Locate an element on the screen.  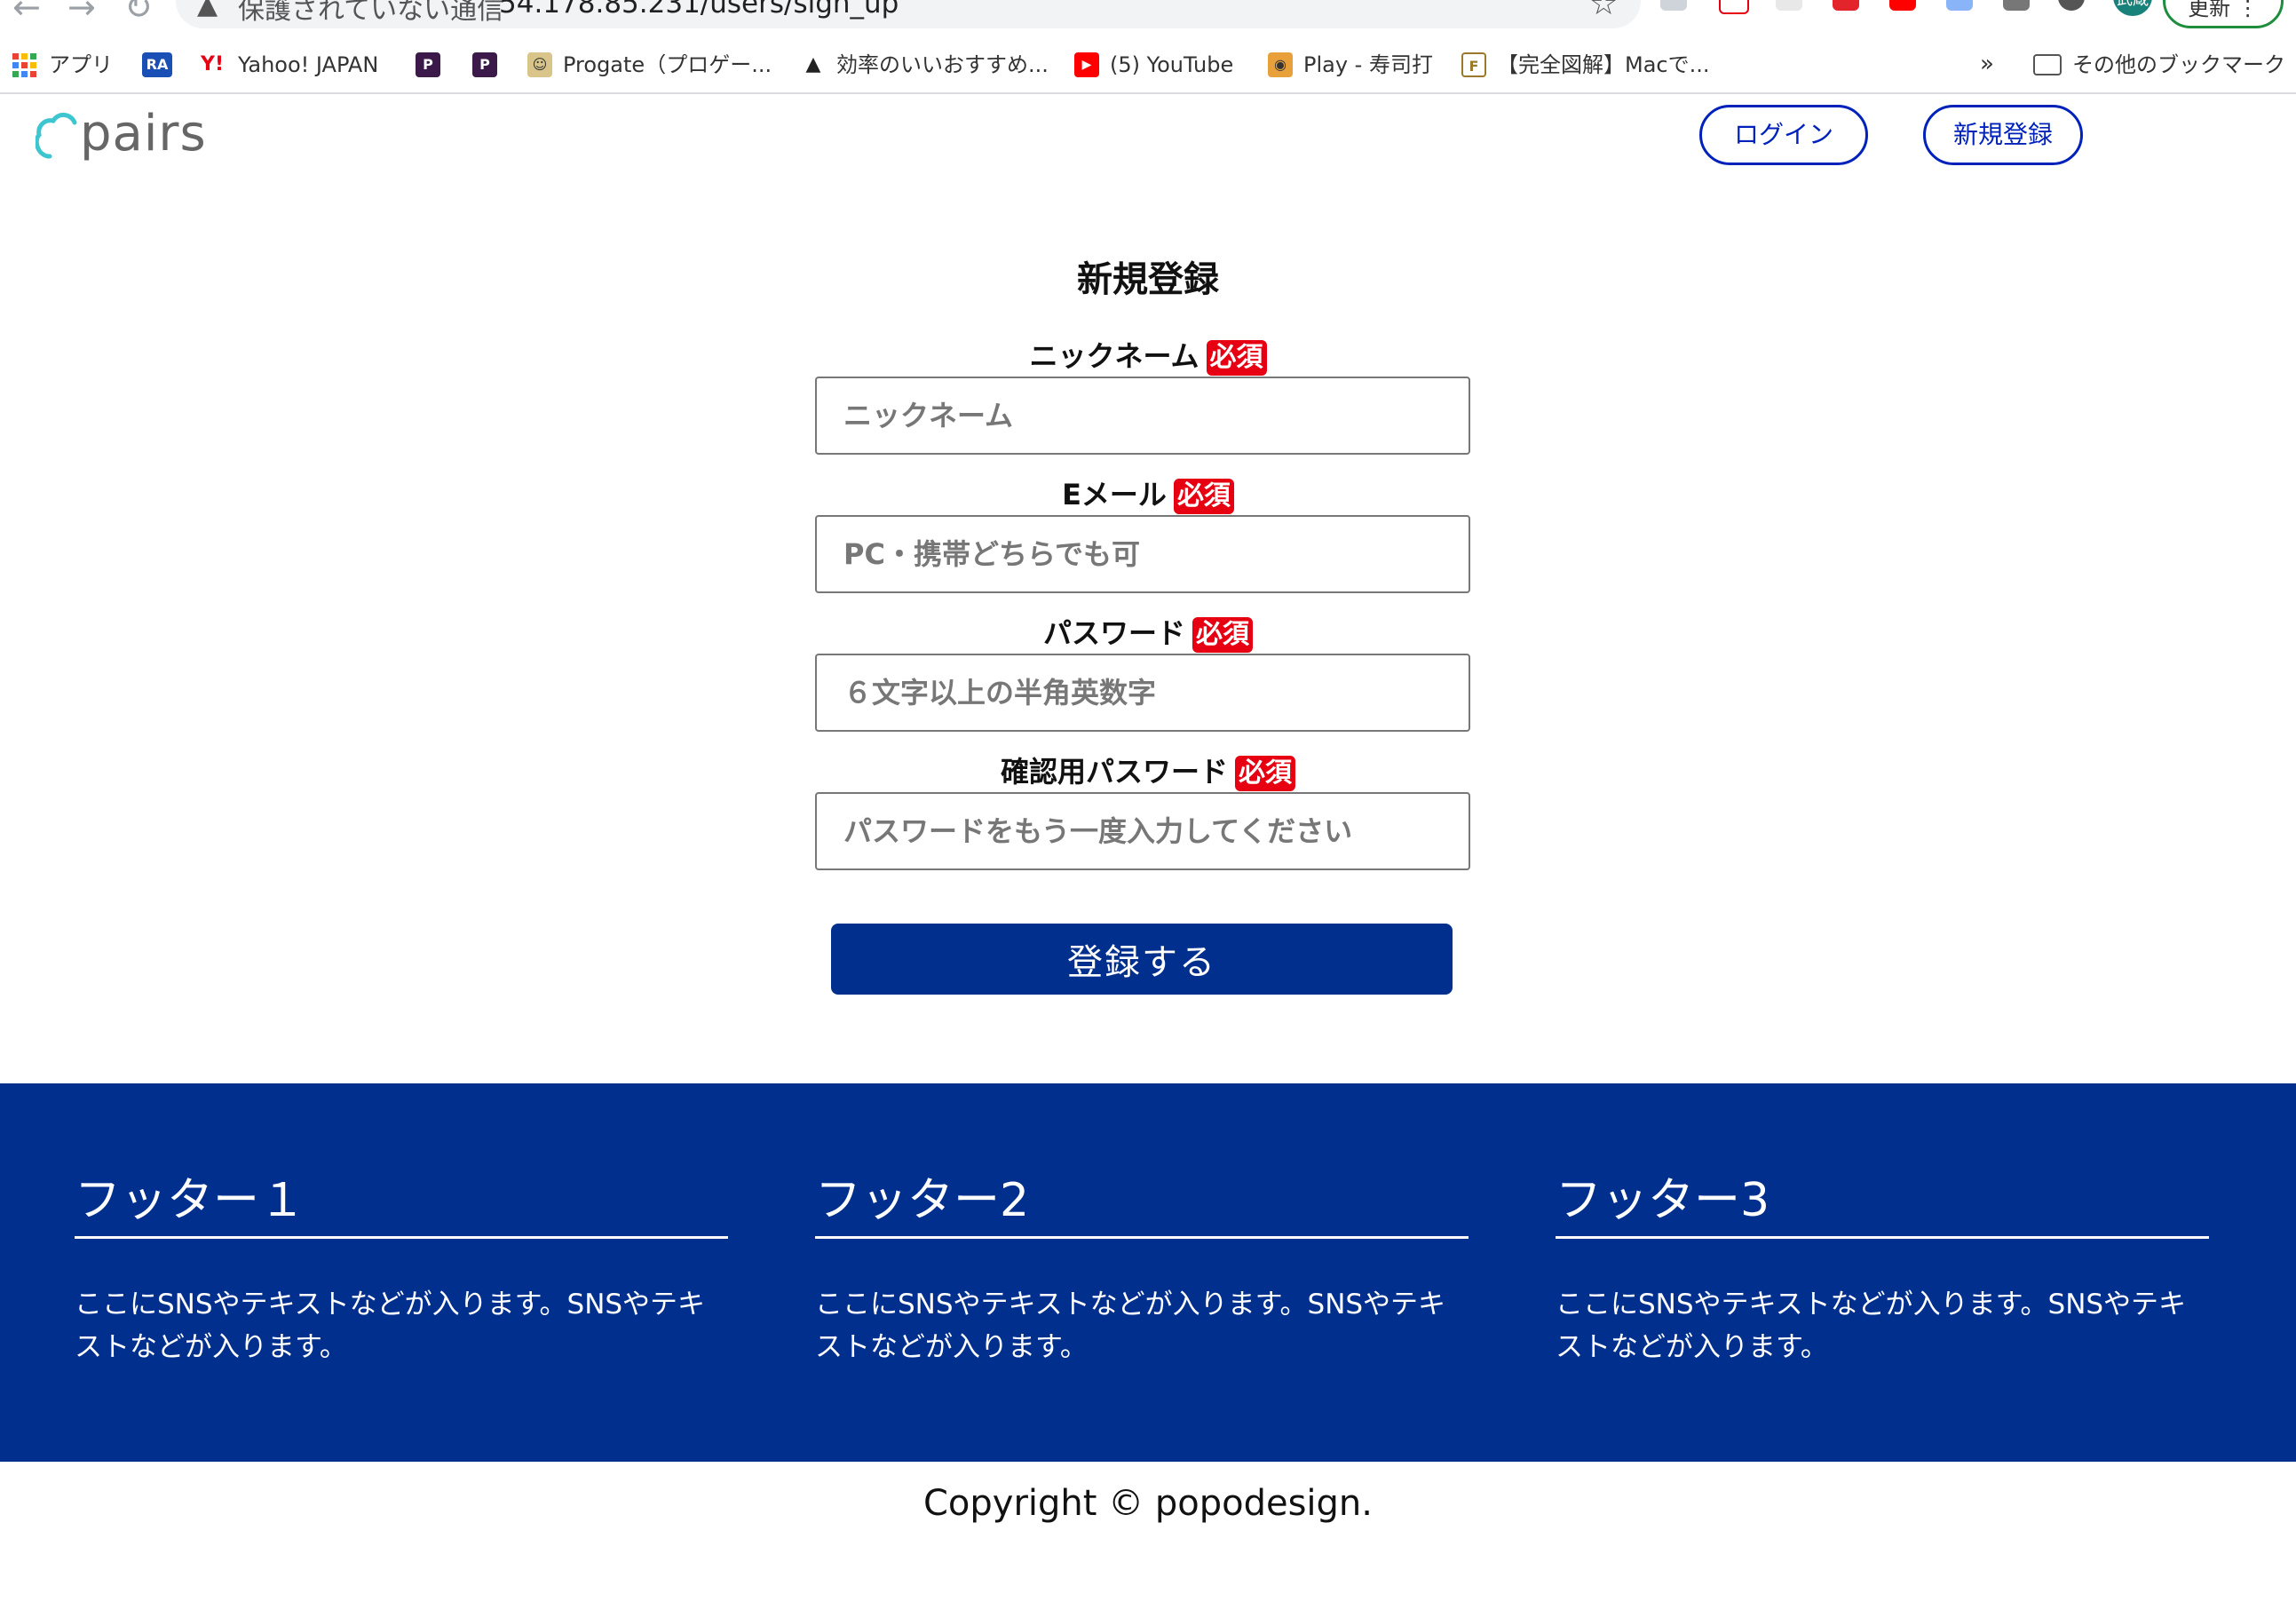
login-button: ログイン is located at coordinates (1783, 135).